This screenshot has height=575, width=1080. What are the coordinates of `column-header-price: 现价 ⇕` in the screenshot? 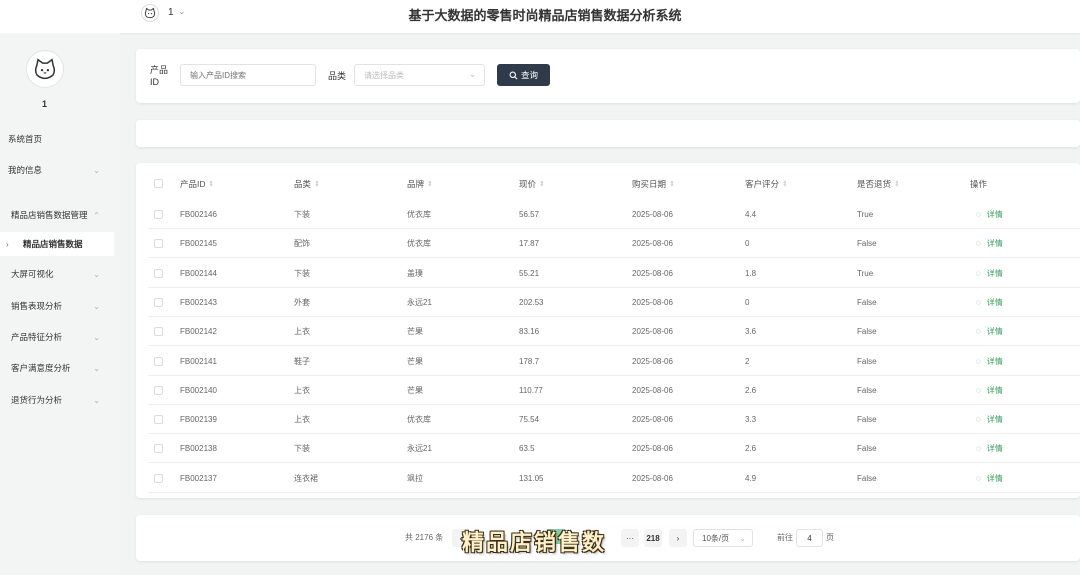 It's located at (532, 183).